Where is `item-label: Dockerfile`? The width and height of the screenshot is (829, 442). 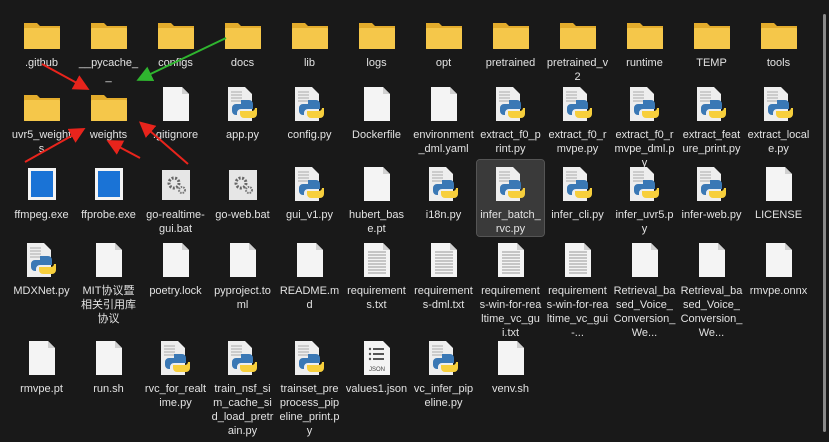 item-label: Dockerfile is located at coordinates (376, 135).